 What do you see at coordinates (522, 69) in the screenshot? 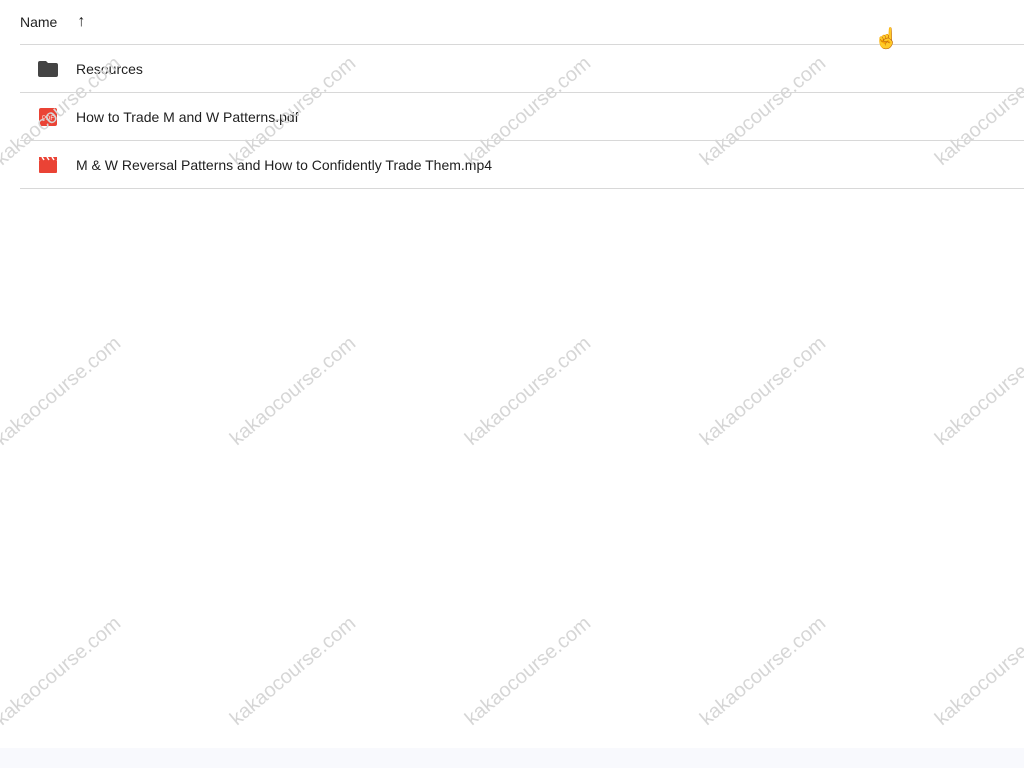
I see `file-row-folder: Resources` at bounding box center [522, 69].